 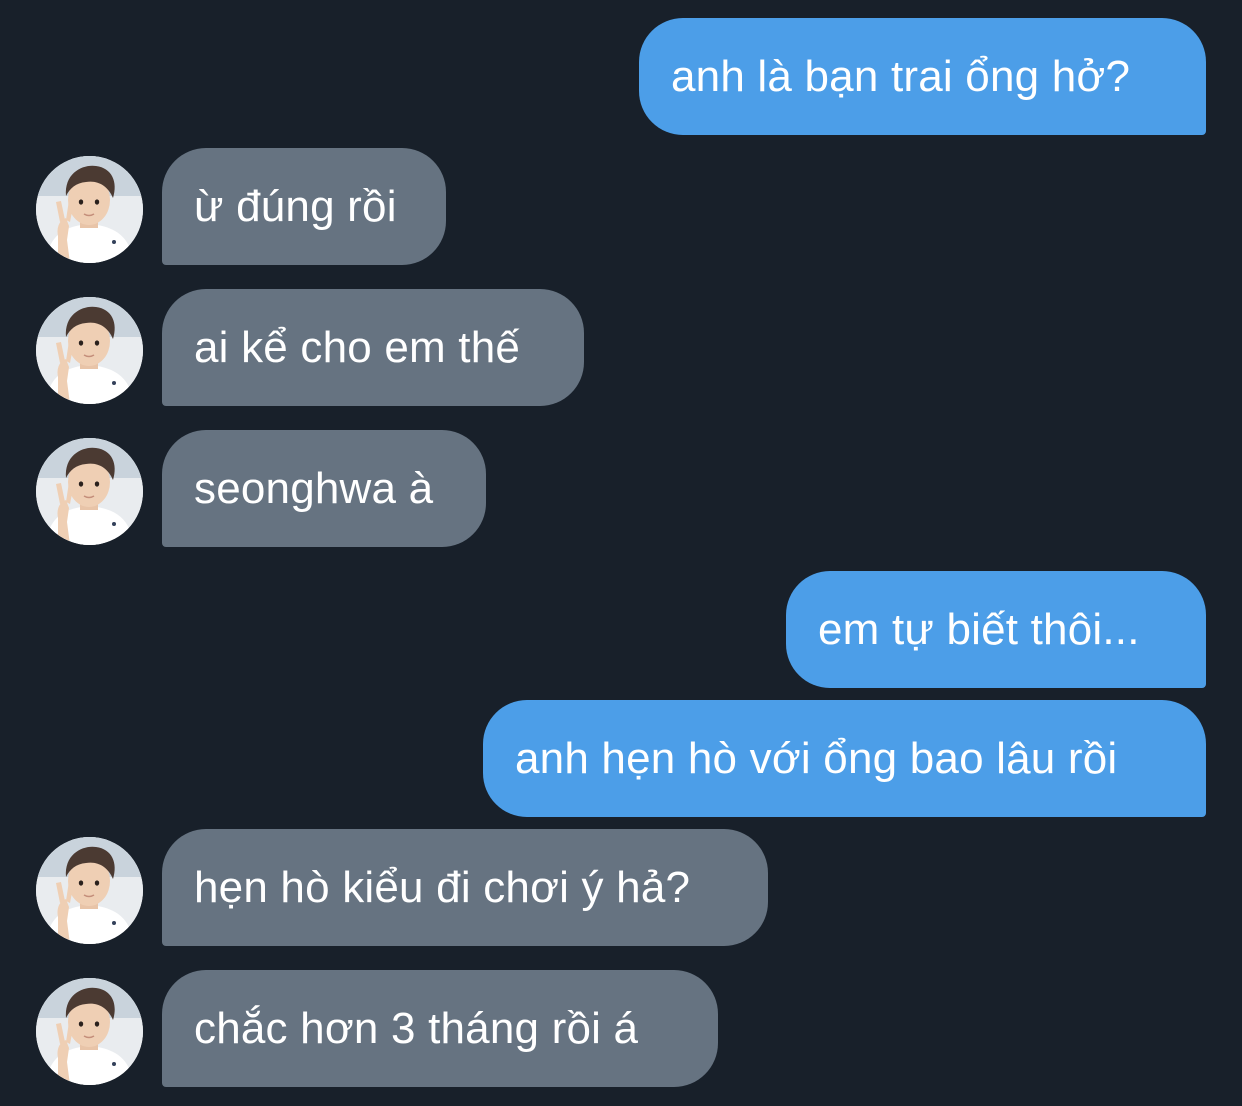 I want to click on message-text: seonghwa à, so click(x=314, y=488).